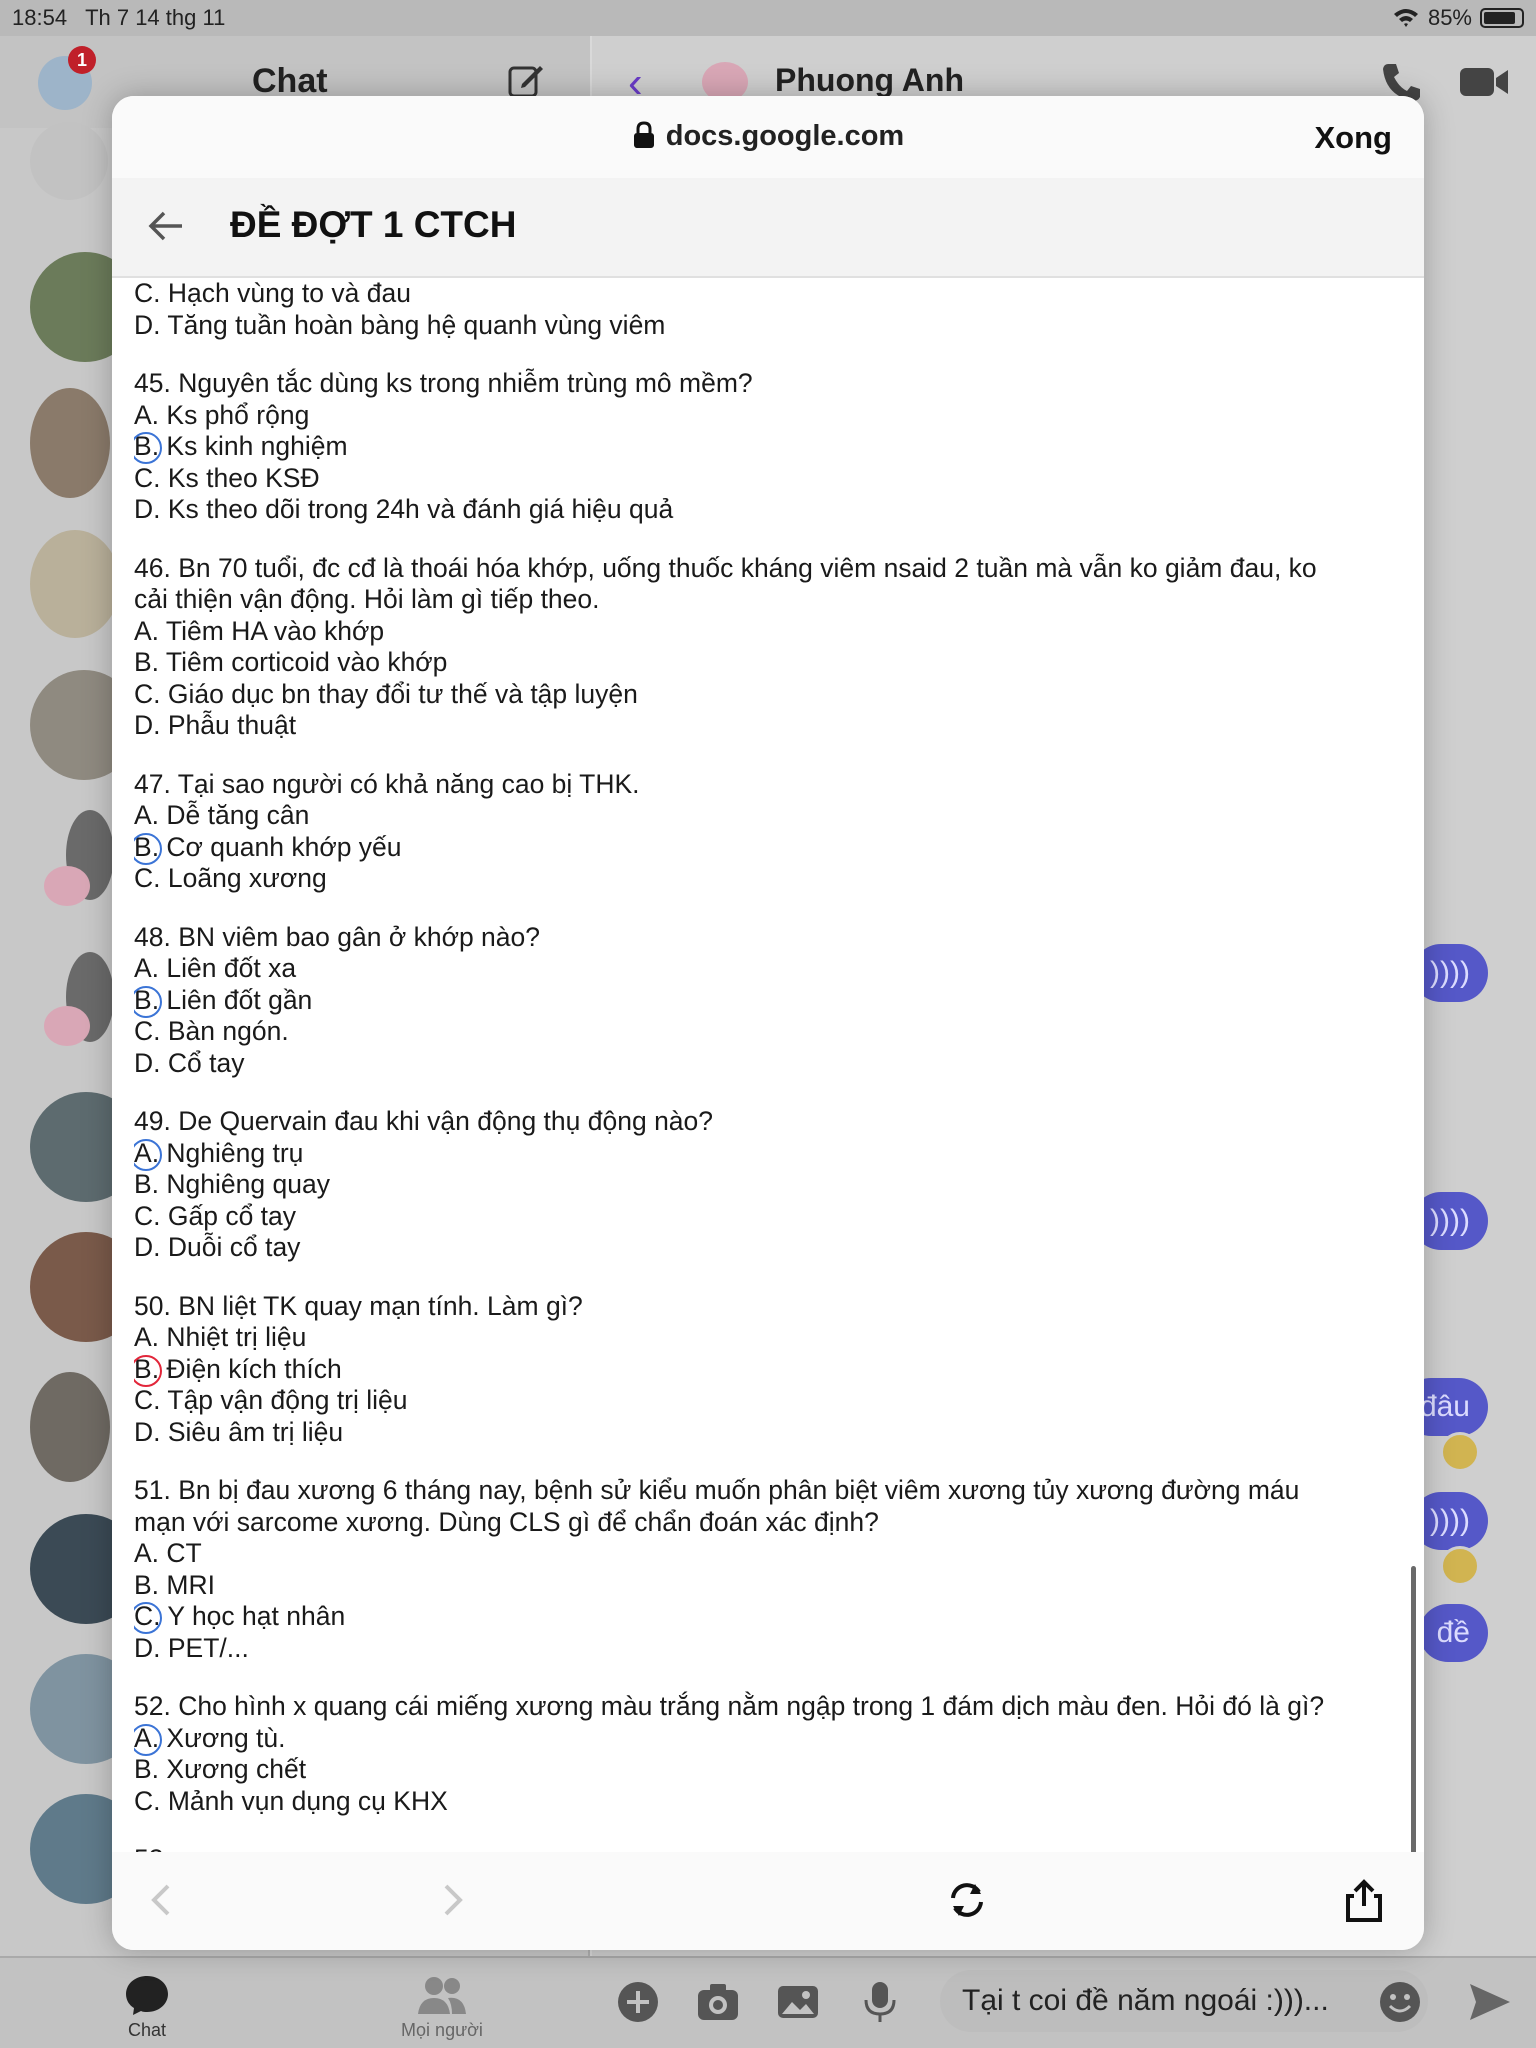 The image size is (1536, 2048). Describe the element at coordinates (769, 1001) in the screenshot. I see `document-line: B. Liên đốt gần` at that location.